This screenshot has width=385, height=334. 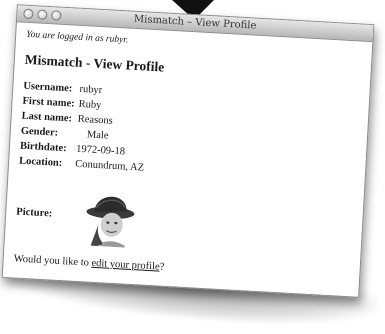 I want to click on location-label: Location:, so click(x=40, y=162).